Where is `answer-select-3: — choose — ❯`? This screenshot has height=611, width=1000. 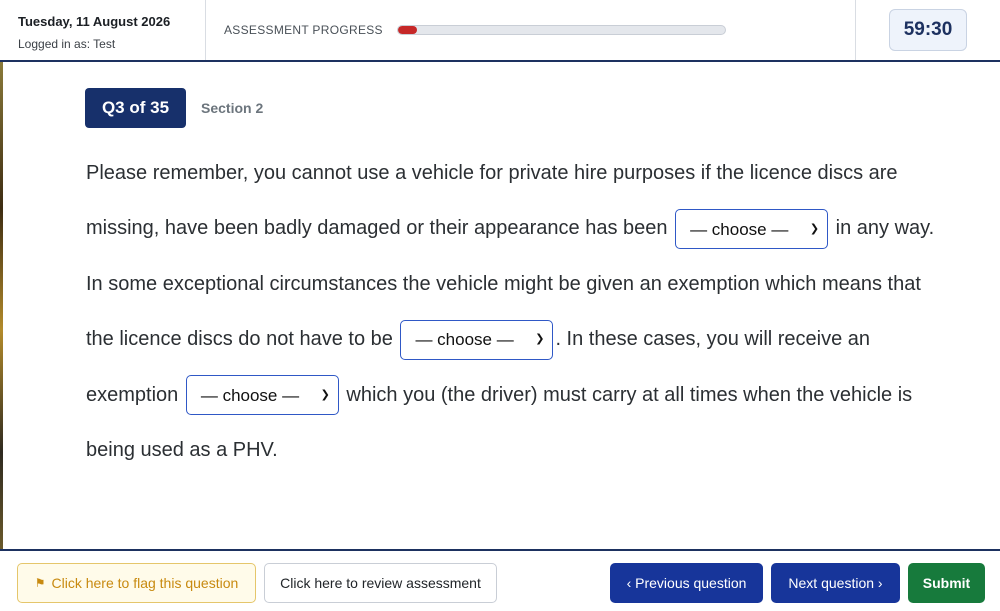
answer-select-3: — choose — ❯ is located at coordinates (262, 395).